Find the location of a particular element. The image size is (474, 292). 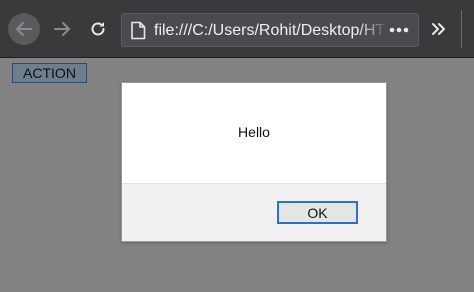

ok-button: OK is located at coordinates (317, 212).